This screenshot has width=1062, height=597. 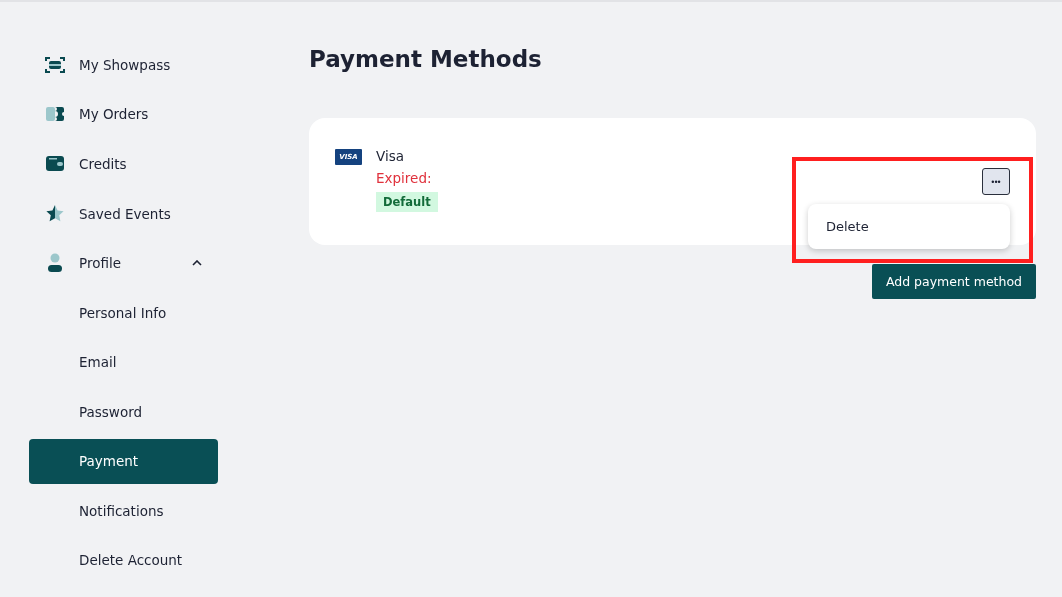 What do you see at coordinates (123, 510) in the screenshot?
I see `sidebar-item: Notifications` at bounding box center [123, 510].